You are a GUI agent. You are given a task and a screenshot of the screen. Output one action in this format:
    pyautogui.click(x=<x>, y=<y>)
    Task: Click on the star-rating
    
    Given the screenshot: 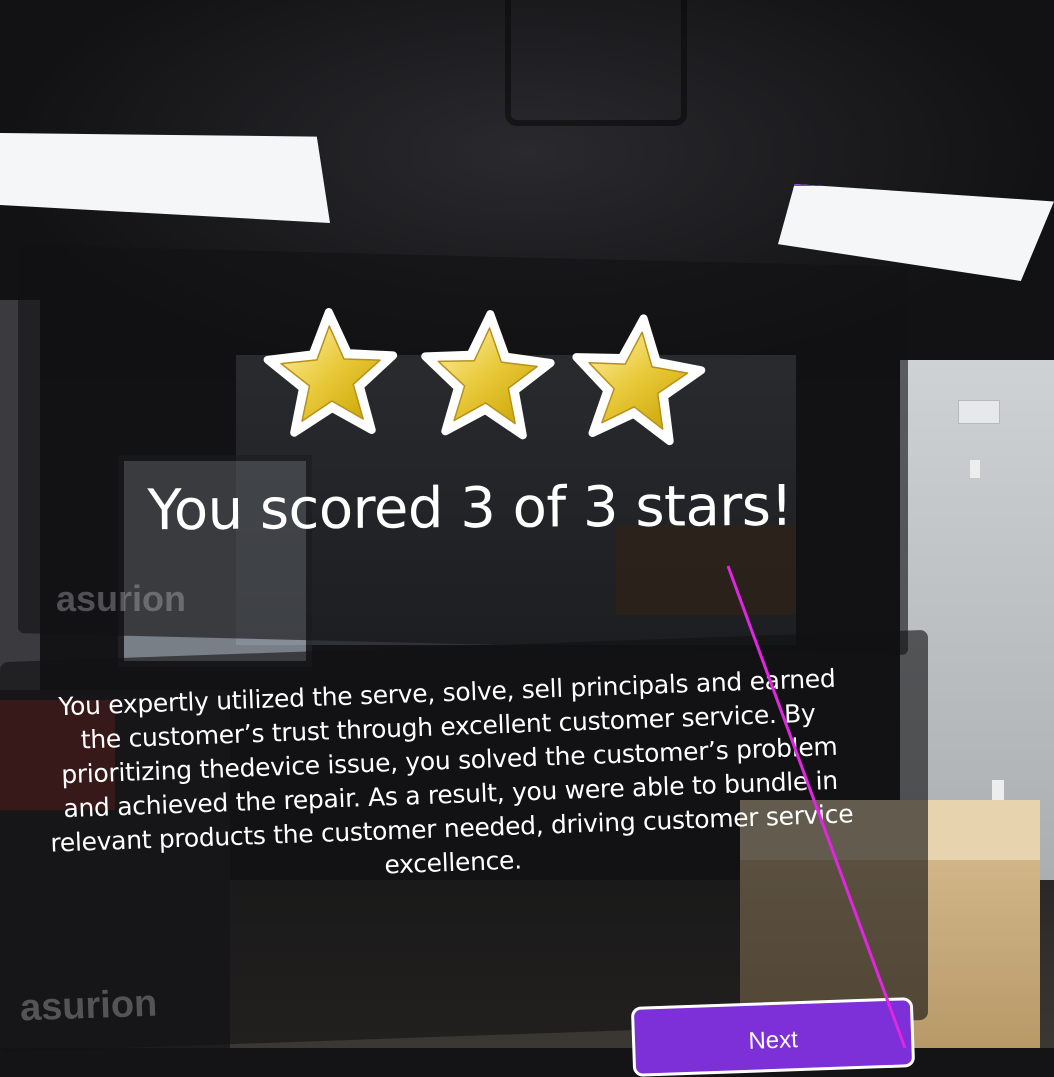 What is the action you would take?
    pyautogui.click(x=485, y=373)
    